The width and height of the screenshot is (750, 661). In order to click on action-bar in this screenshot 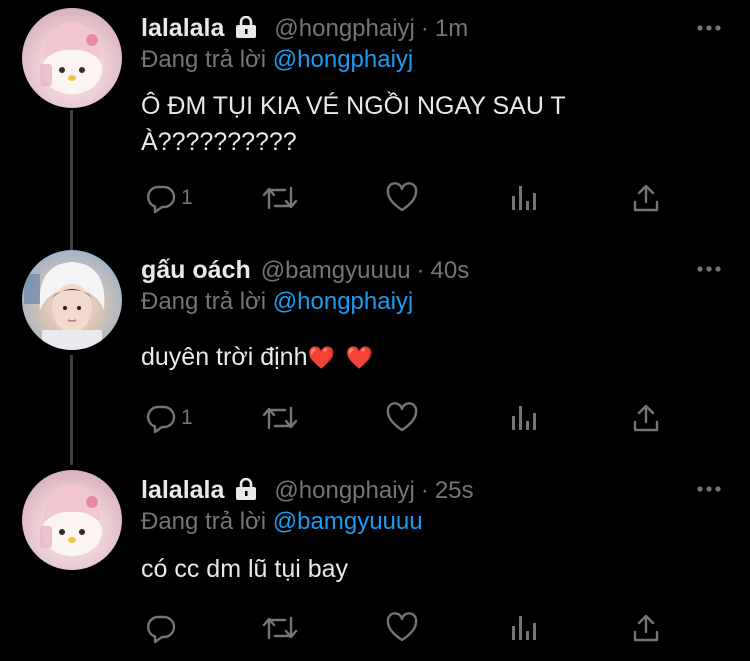, I will do `click(411, 628)`.